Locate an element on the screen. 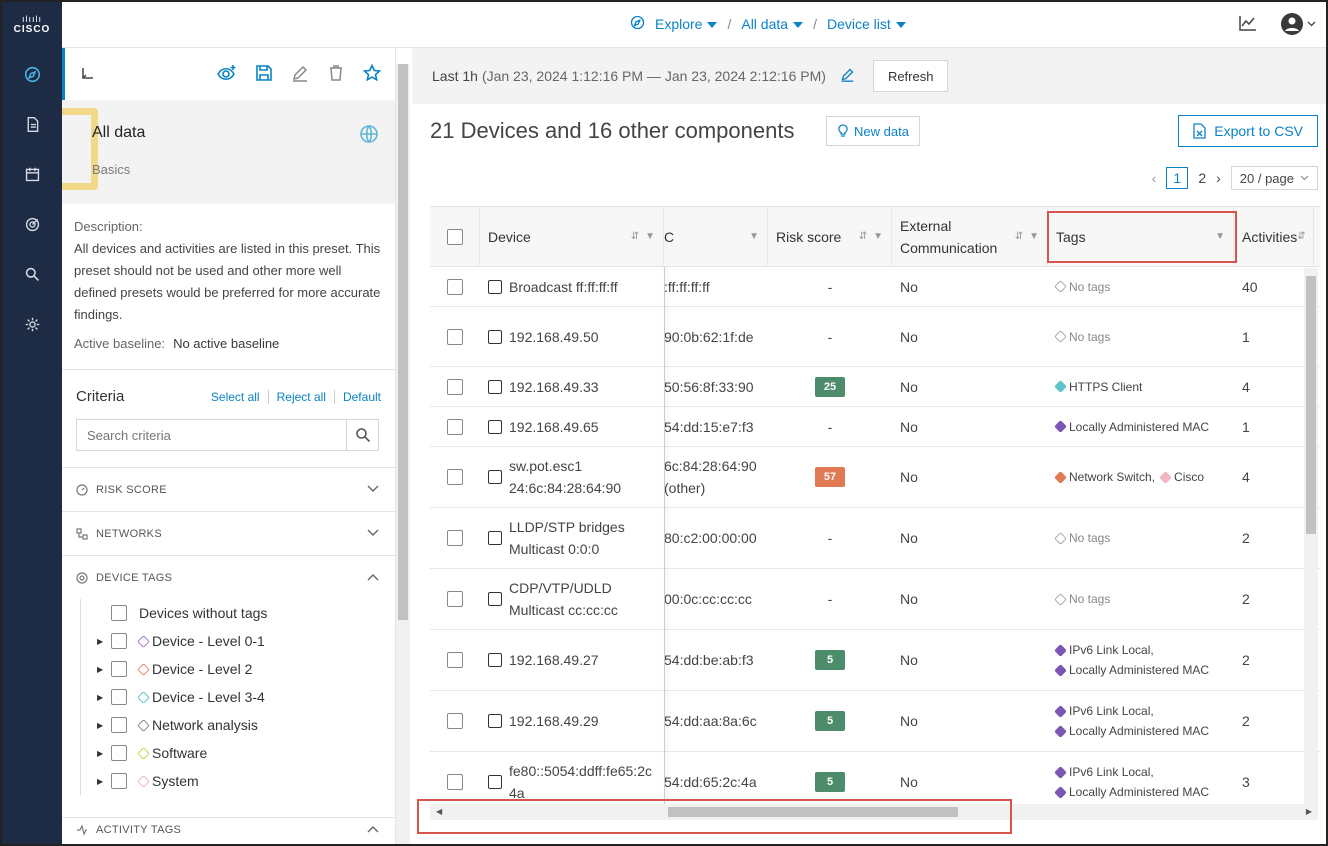  chart-icon is located at coordinates (1248, 24).